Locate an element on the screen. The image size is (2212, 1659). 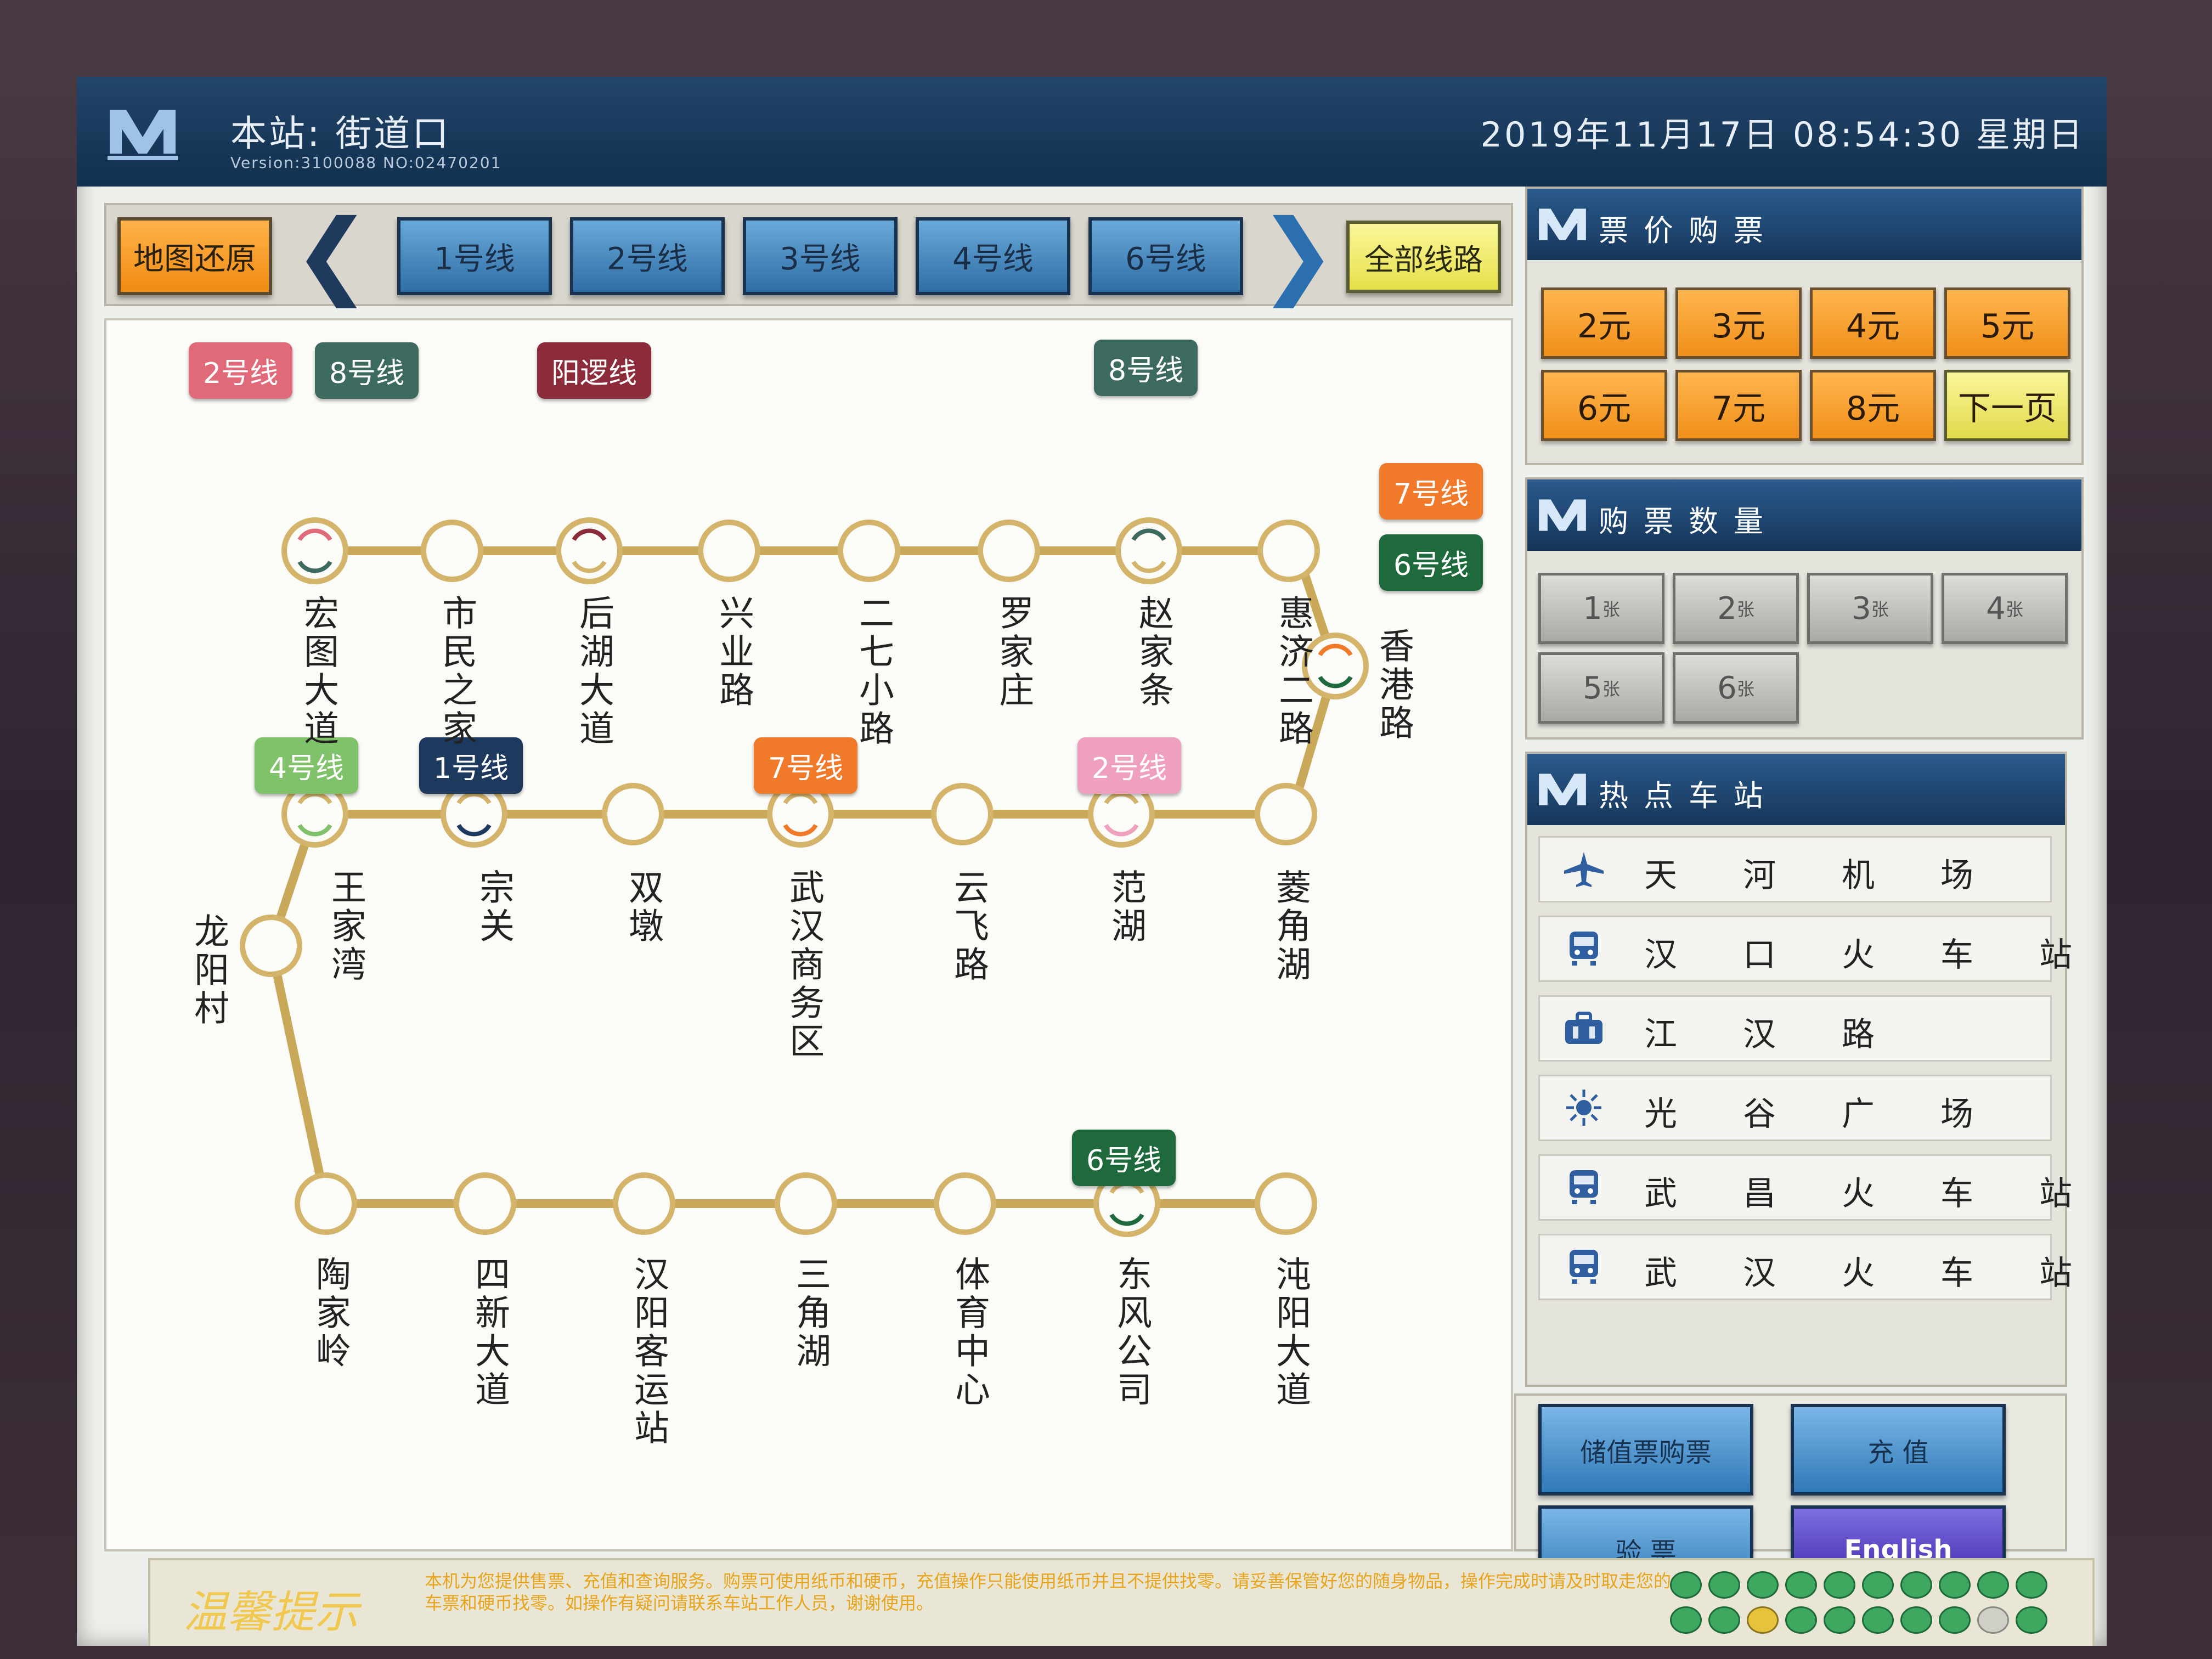
station-label: 兴业路 is located at coordinates (733, 653).